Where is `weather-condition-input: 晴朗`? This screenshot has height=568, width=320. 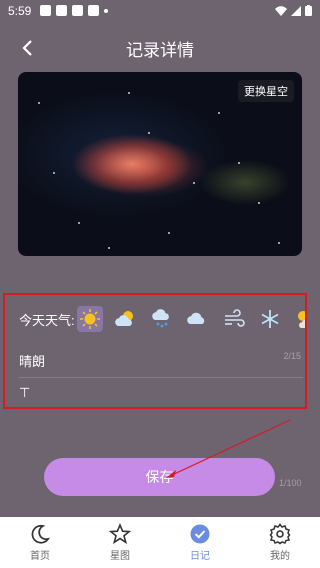
weather-condition-input: 晴朗 is located at coordinates (32, 360).